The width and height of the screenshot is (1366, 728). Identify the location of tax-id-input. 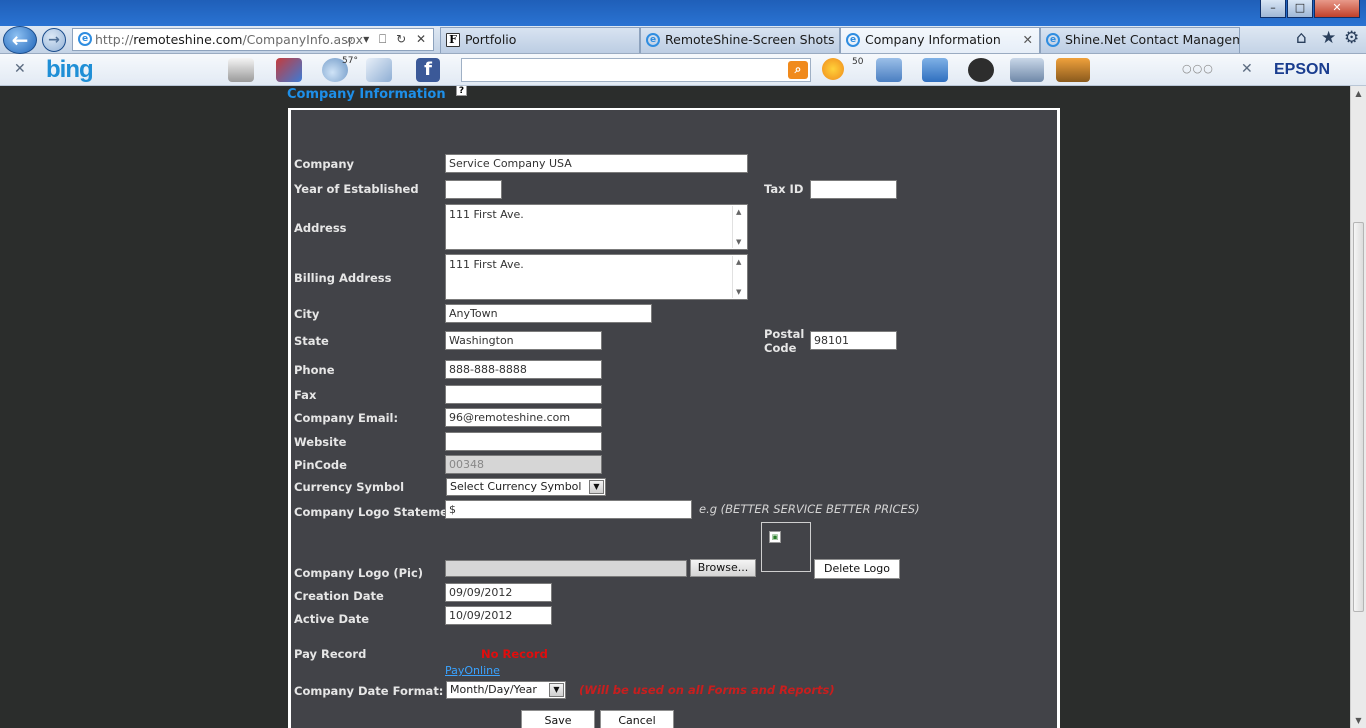
(853, 189).